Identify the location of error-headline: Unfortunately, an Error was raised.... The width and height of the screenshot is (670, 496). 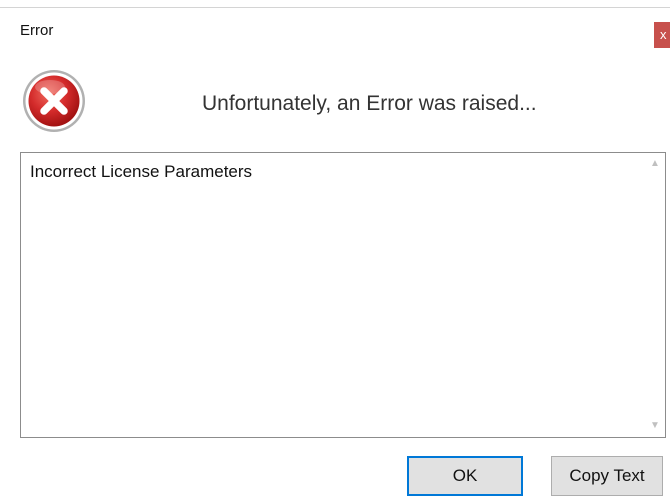
(369, 103).